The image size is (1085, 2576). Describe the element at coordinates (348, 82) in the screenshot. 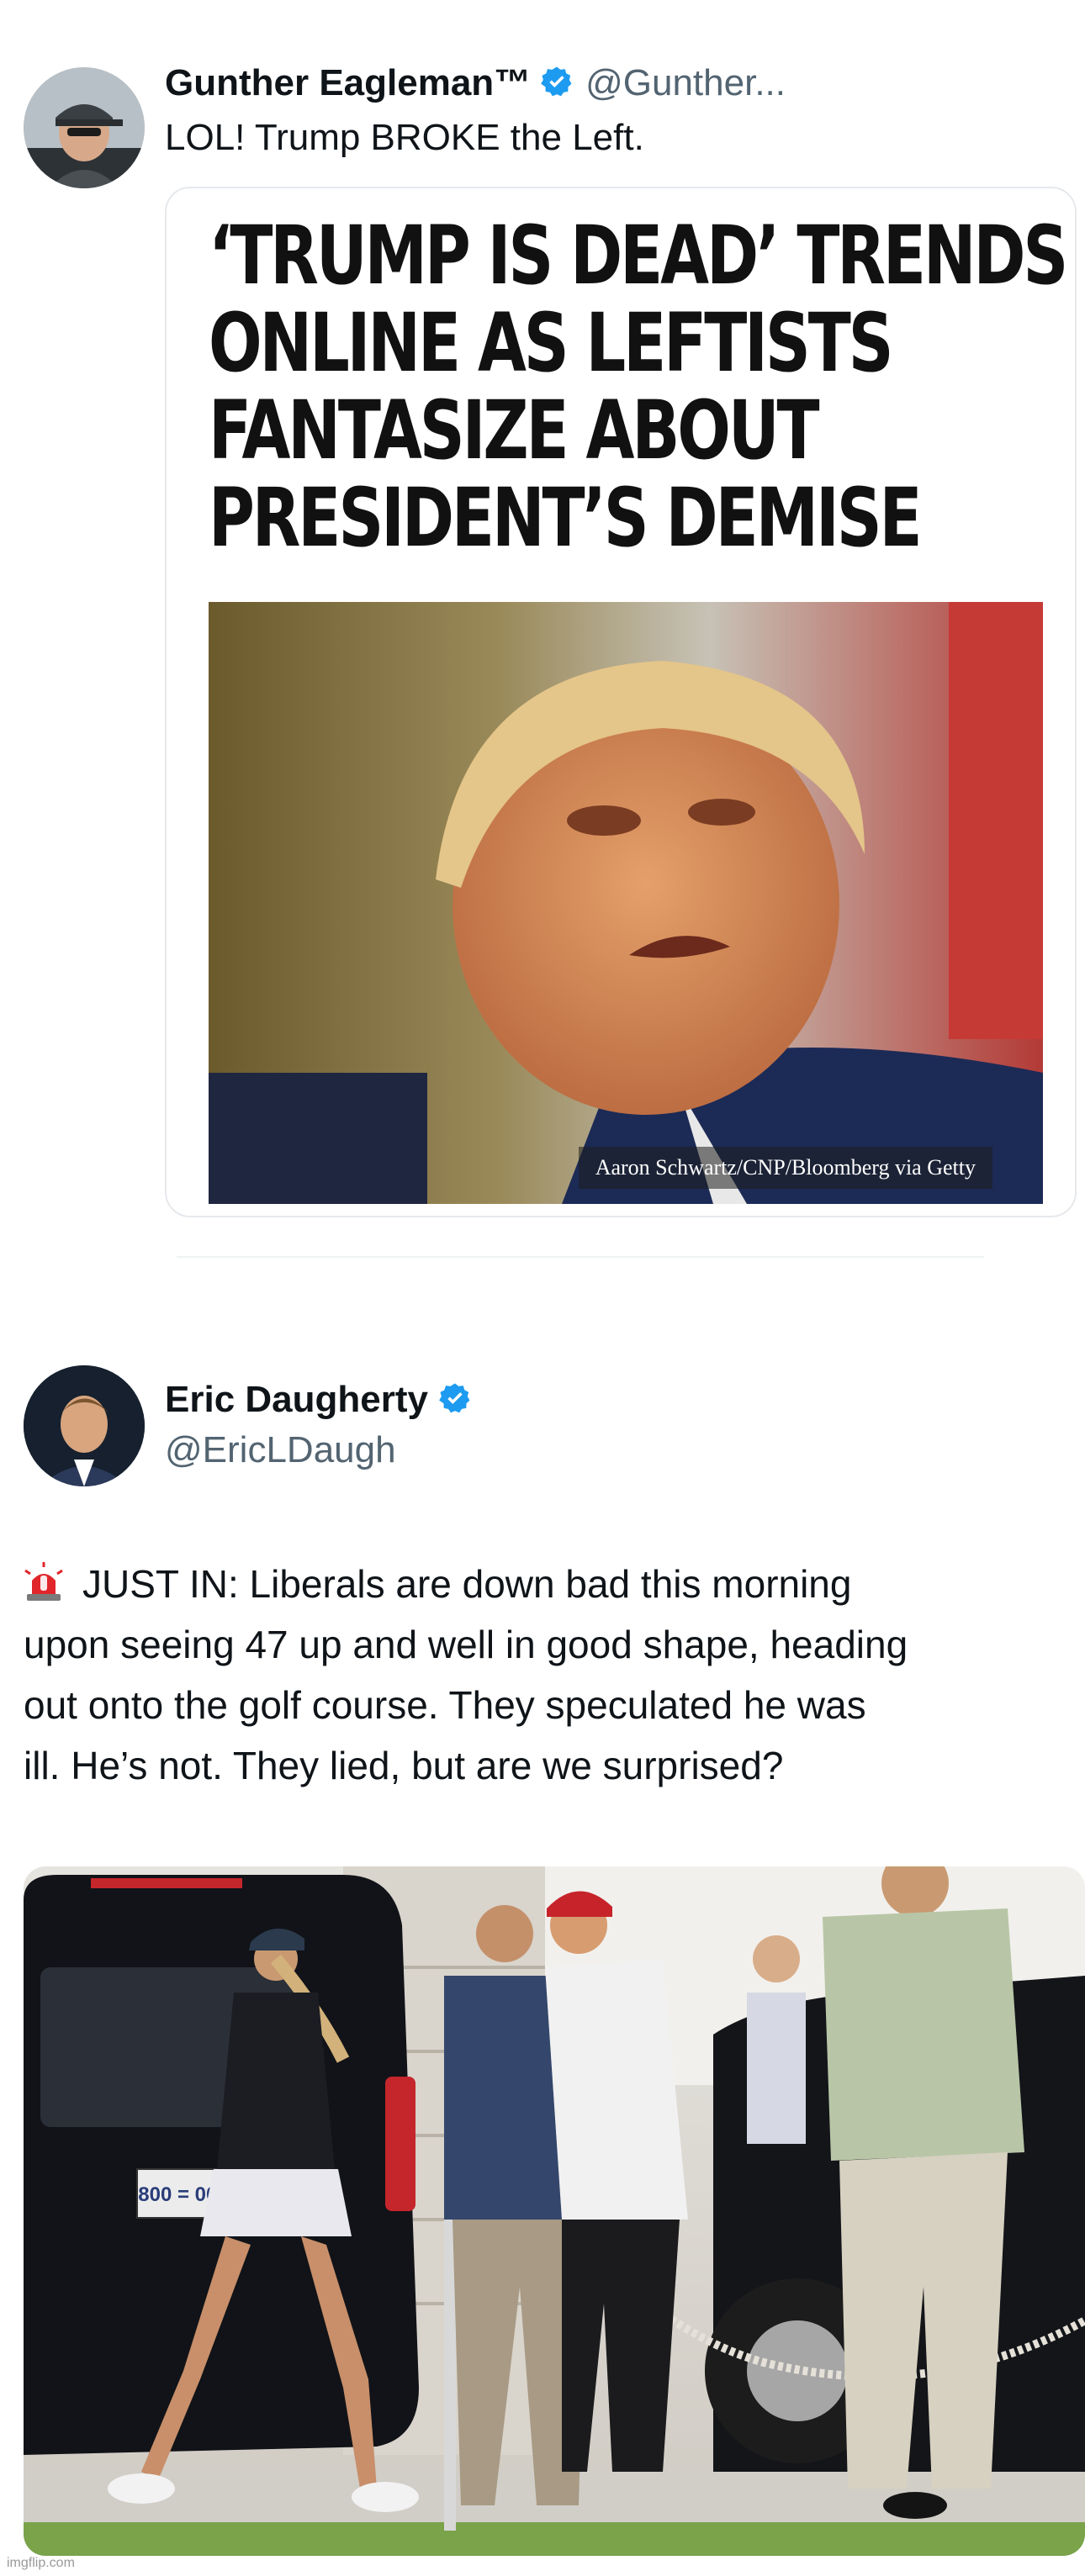

I see `display-name: Gunther Eagleman™` at that location.